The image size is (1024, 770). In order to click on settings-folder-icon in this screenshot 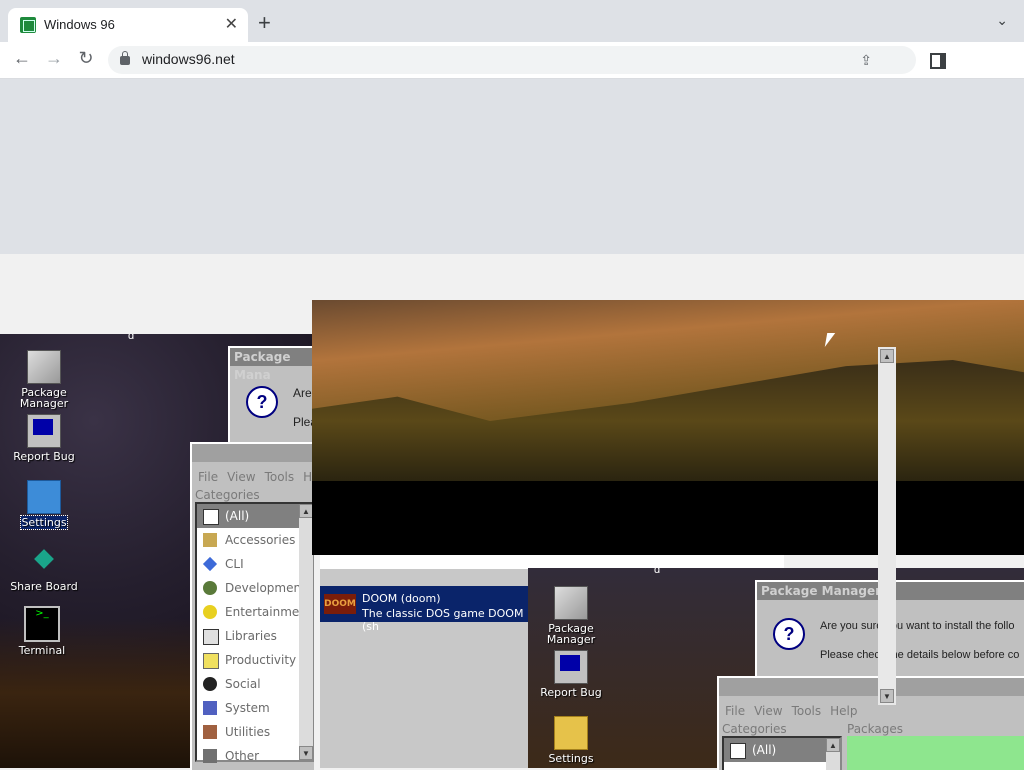, I will do `click(571, 733)`.